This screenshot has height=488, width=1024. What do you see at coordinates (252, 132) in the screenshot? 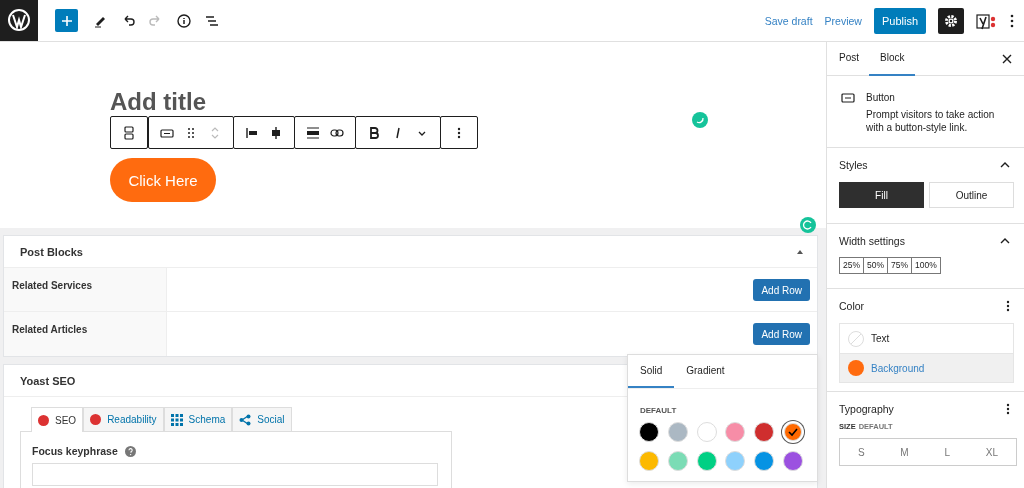
I see `align-left-icon` at bounding box center [252, 132].